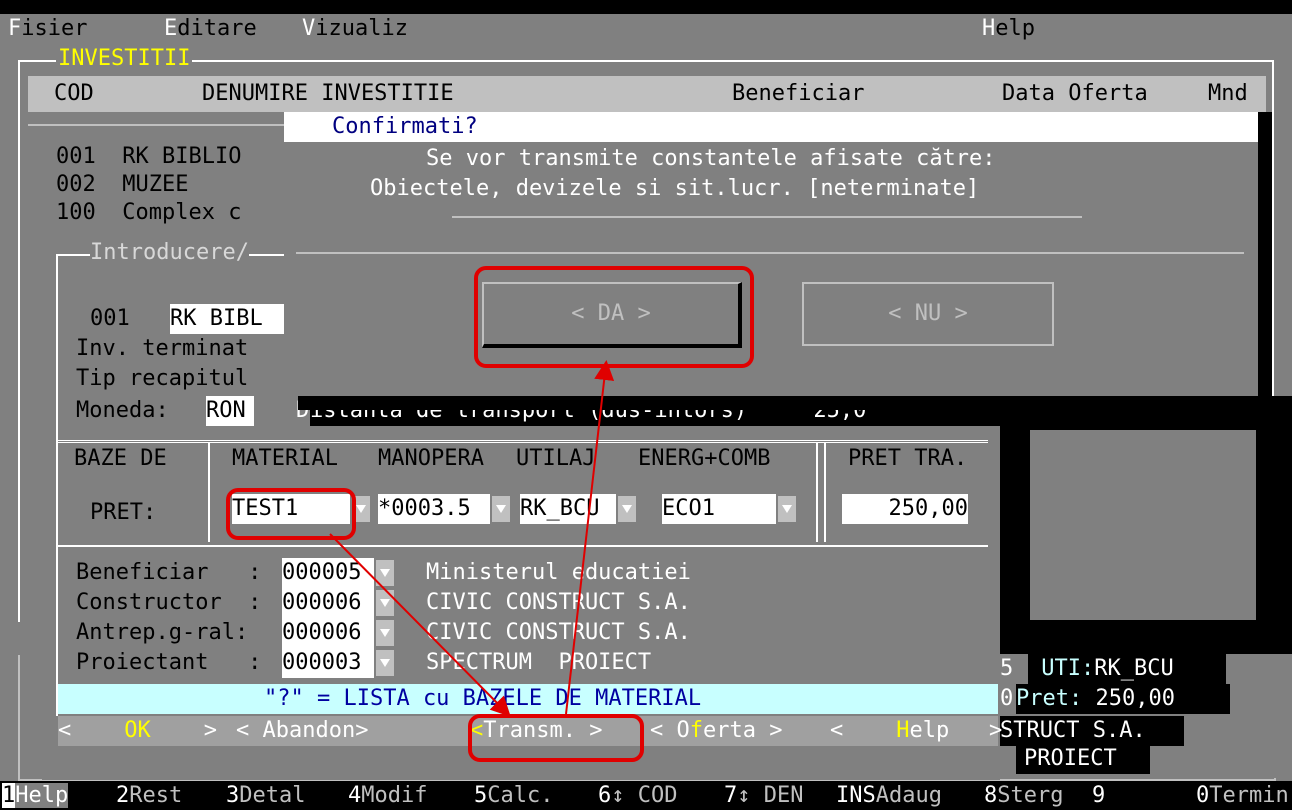  I want to click on fkey-den: 7↕ DEN, so click(763, 795).